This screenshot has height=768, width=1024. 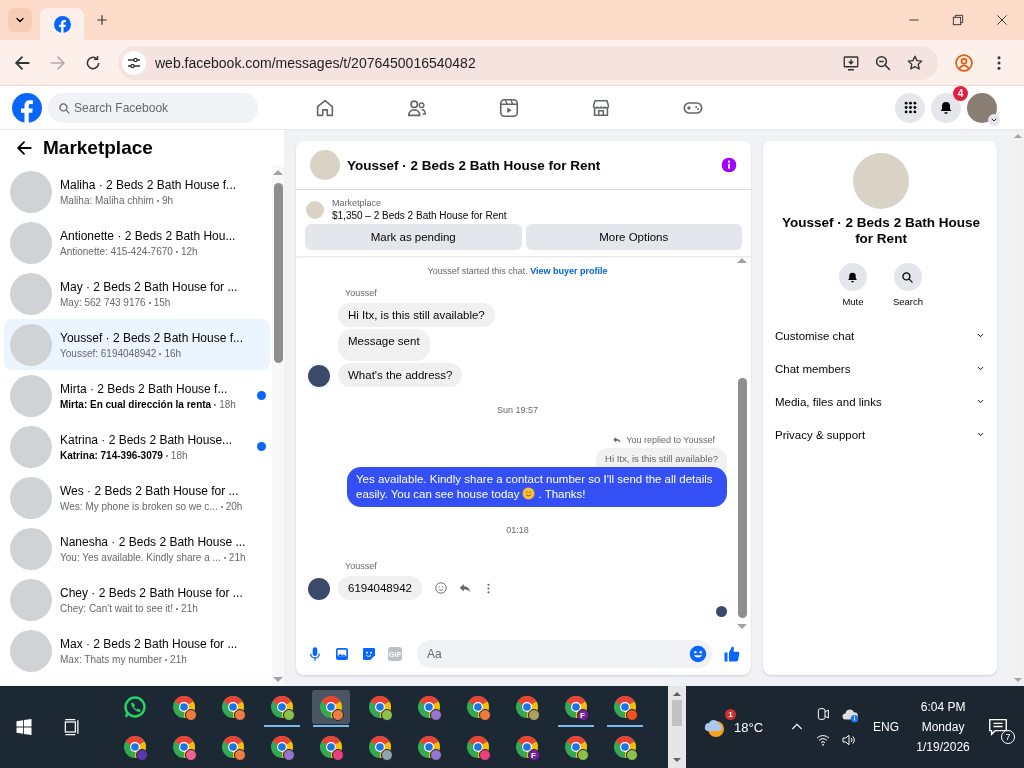 I want to click on clock-date: 1/19/2026, so click(x=943, y=747).